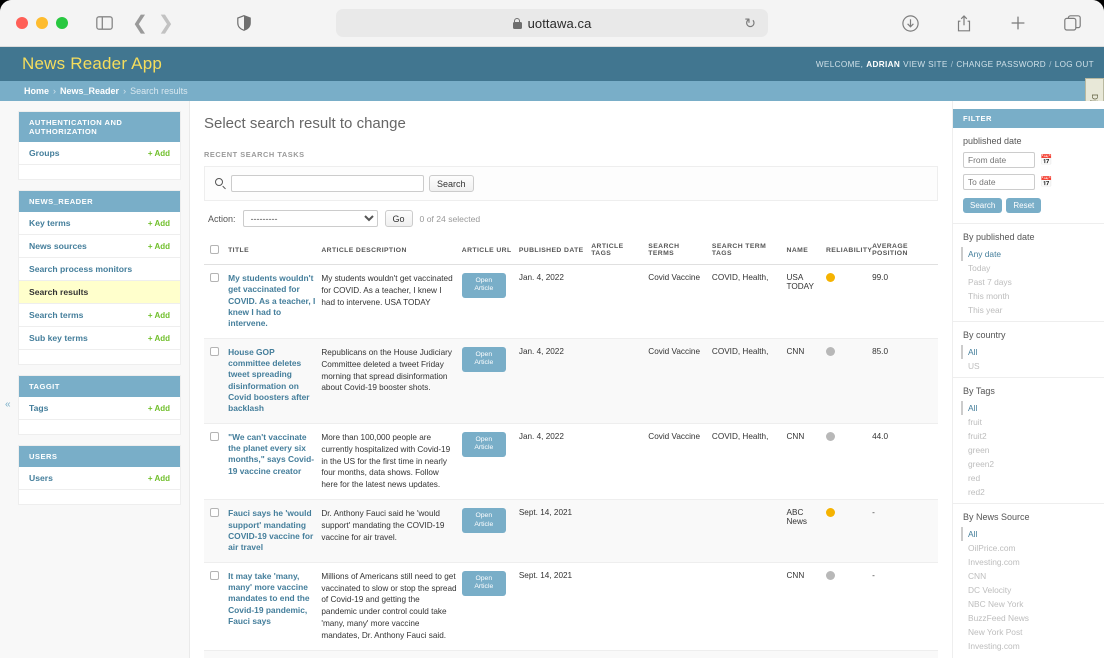 The image size is (1104, 658). Describe the element at coordinates (99, 223) in the screenshot. I see `sidebar-item-key-terms: Key terms + Add` at that location.